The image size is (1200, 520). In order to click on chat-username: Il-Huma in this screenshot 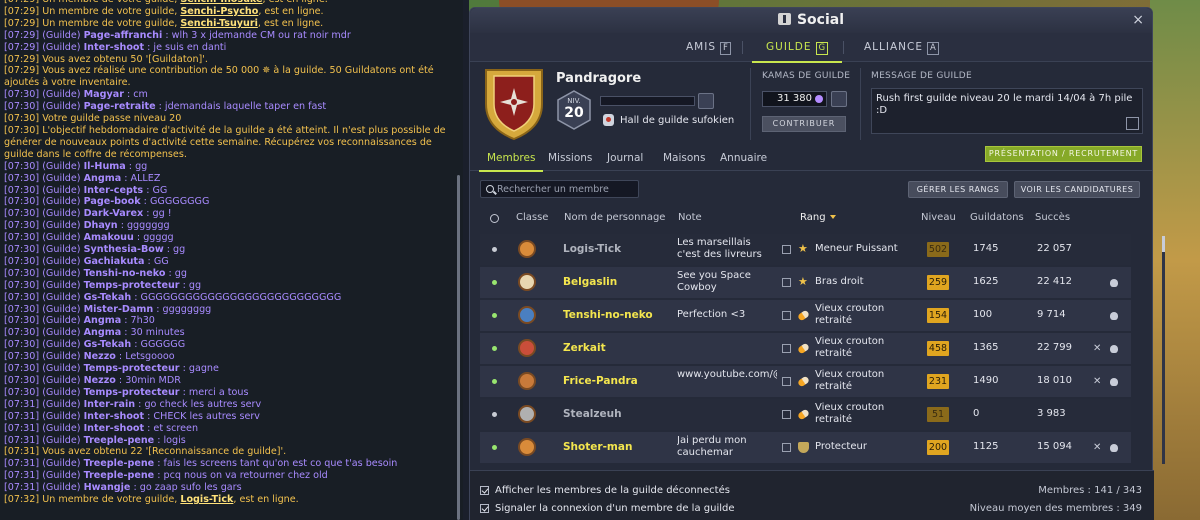, I will do `click(105, 166)`.